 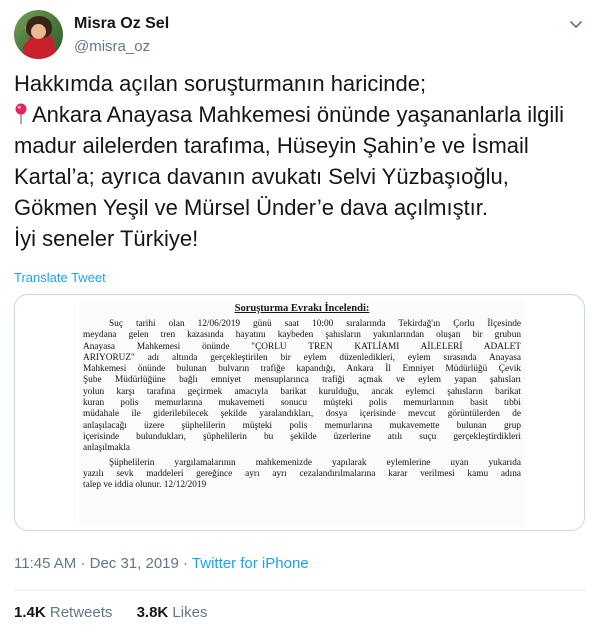 I want to click on author-handle: @misra_oz, so click(x=112, y=46).